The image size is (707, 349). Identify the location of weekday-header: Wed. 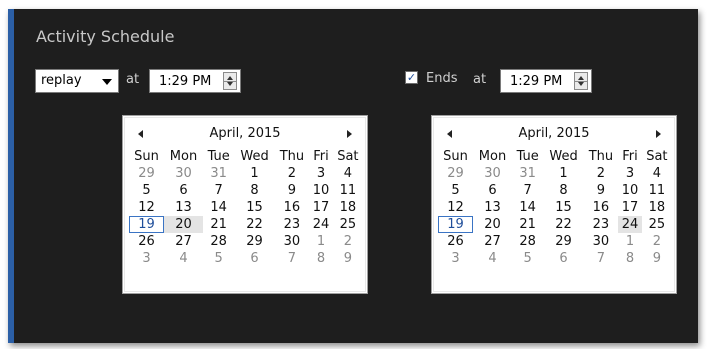
(563, 156).